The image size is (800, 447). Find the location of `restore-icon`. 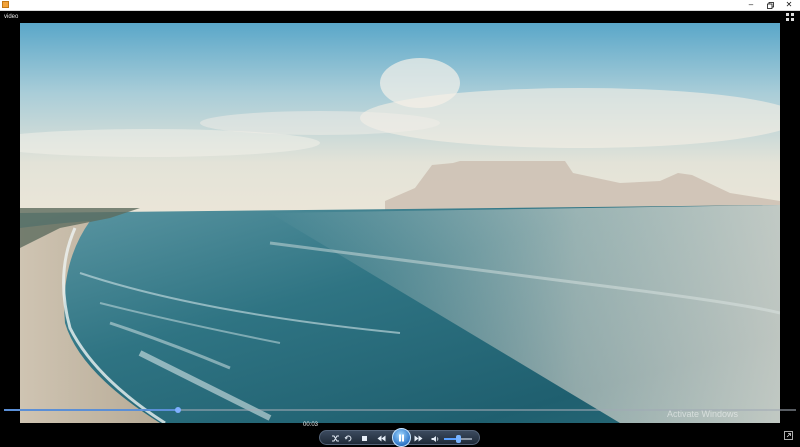

restore-icon is located at coordinates (770, 5).